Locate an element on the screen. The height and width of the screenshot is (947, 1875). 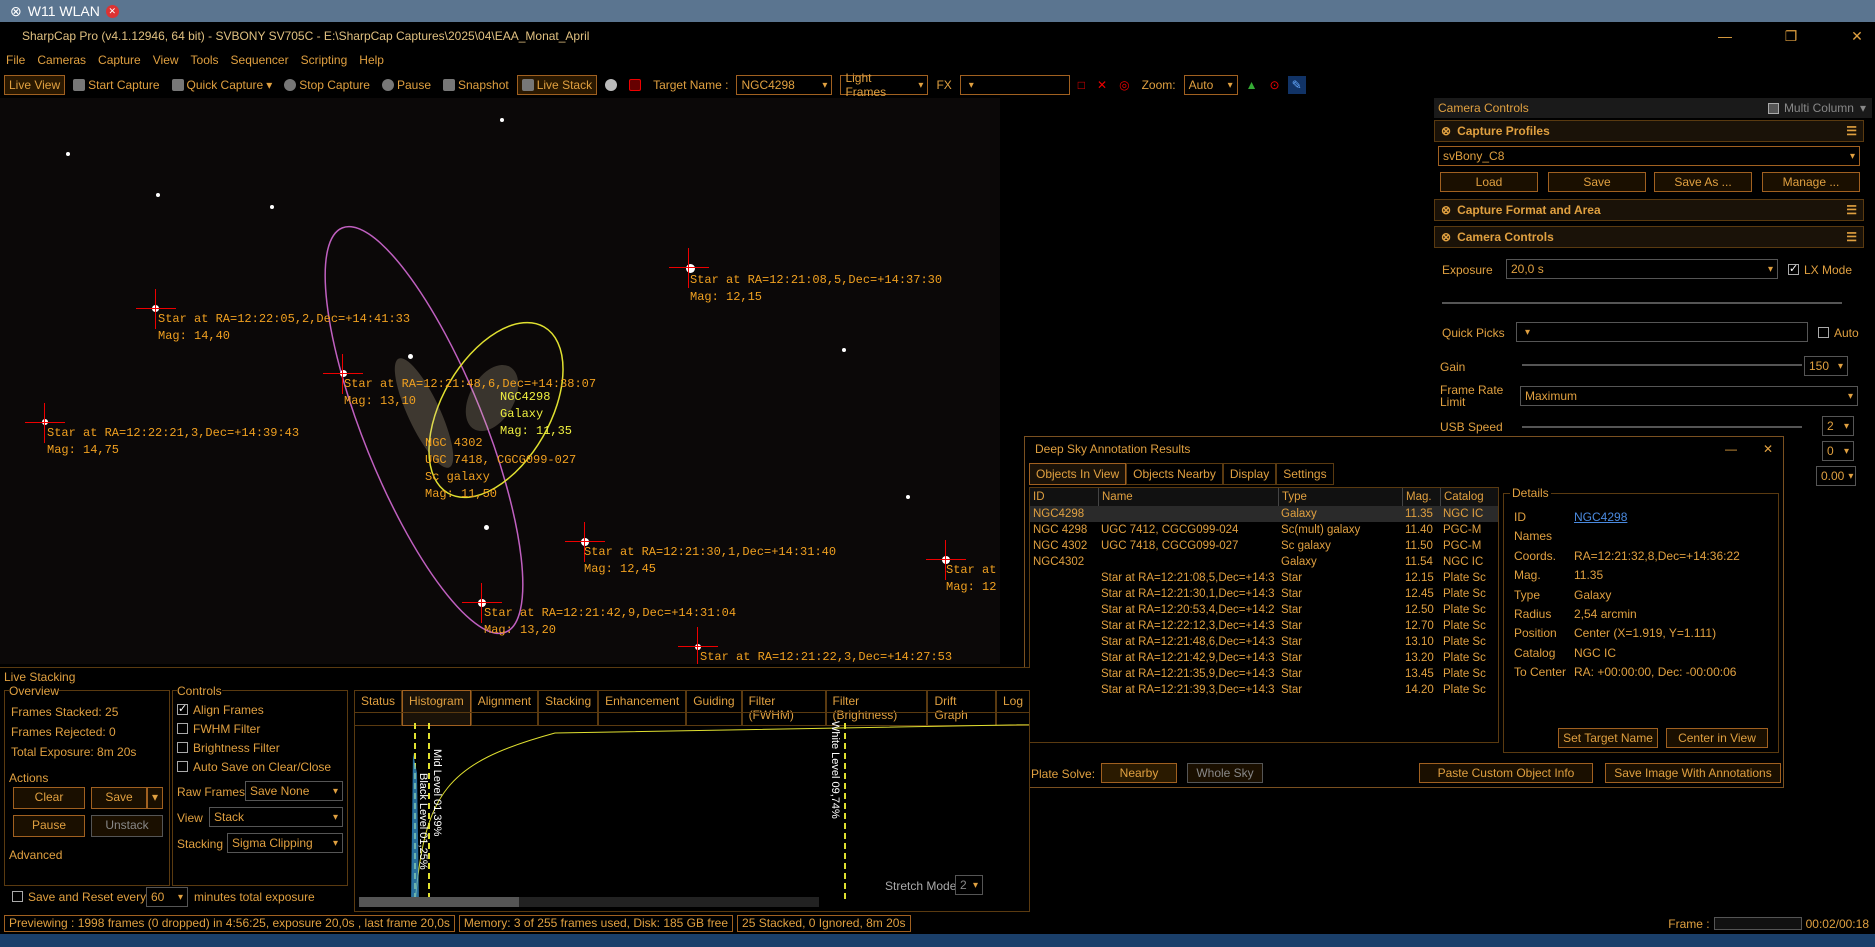
pause-stack-button: Pause is located at coordinates (49, 826).